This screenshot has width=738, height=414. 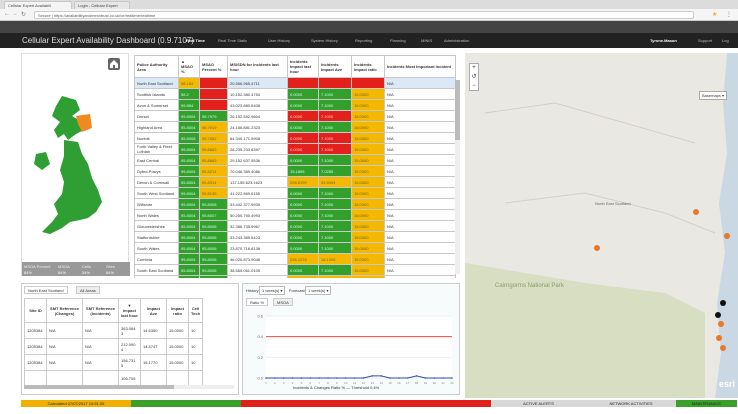 I want to click on logout-link: Log, so click(x=725, y=40).